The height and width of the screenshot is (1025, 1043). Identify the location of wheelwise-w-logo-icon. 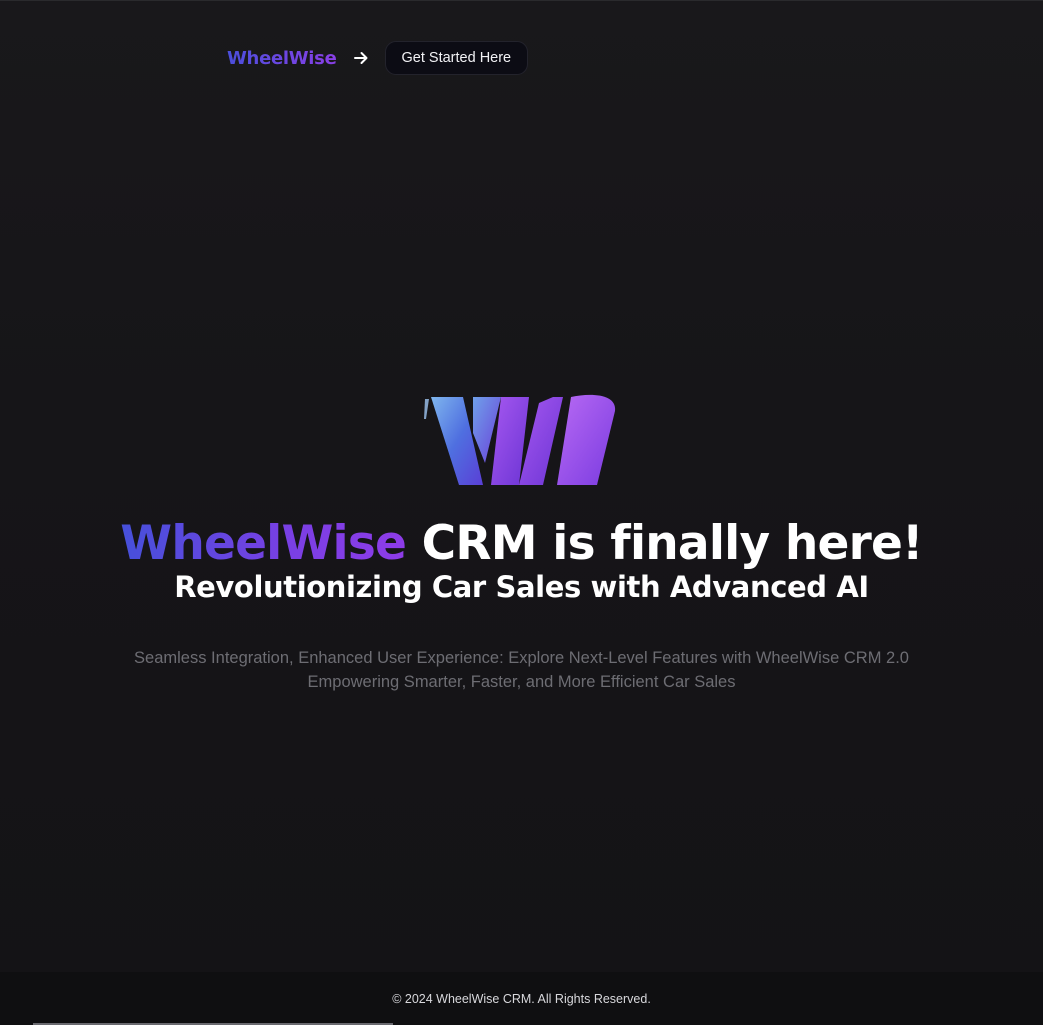
(521, 441).